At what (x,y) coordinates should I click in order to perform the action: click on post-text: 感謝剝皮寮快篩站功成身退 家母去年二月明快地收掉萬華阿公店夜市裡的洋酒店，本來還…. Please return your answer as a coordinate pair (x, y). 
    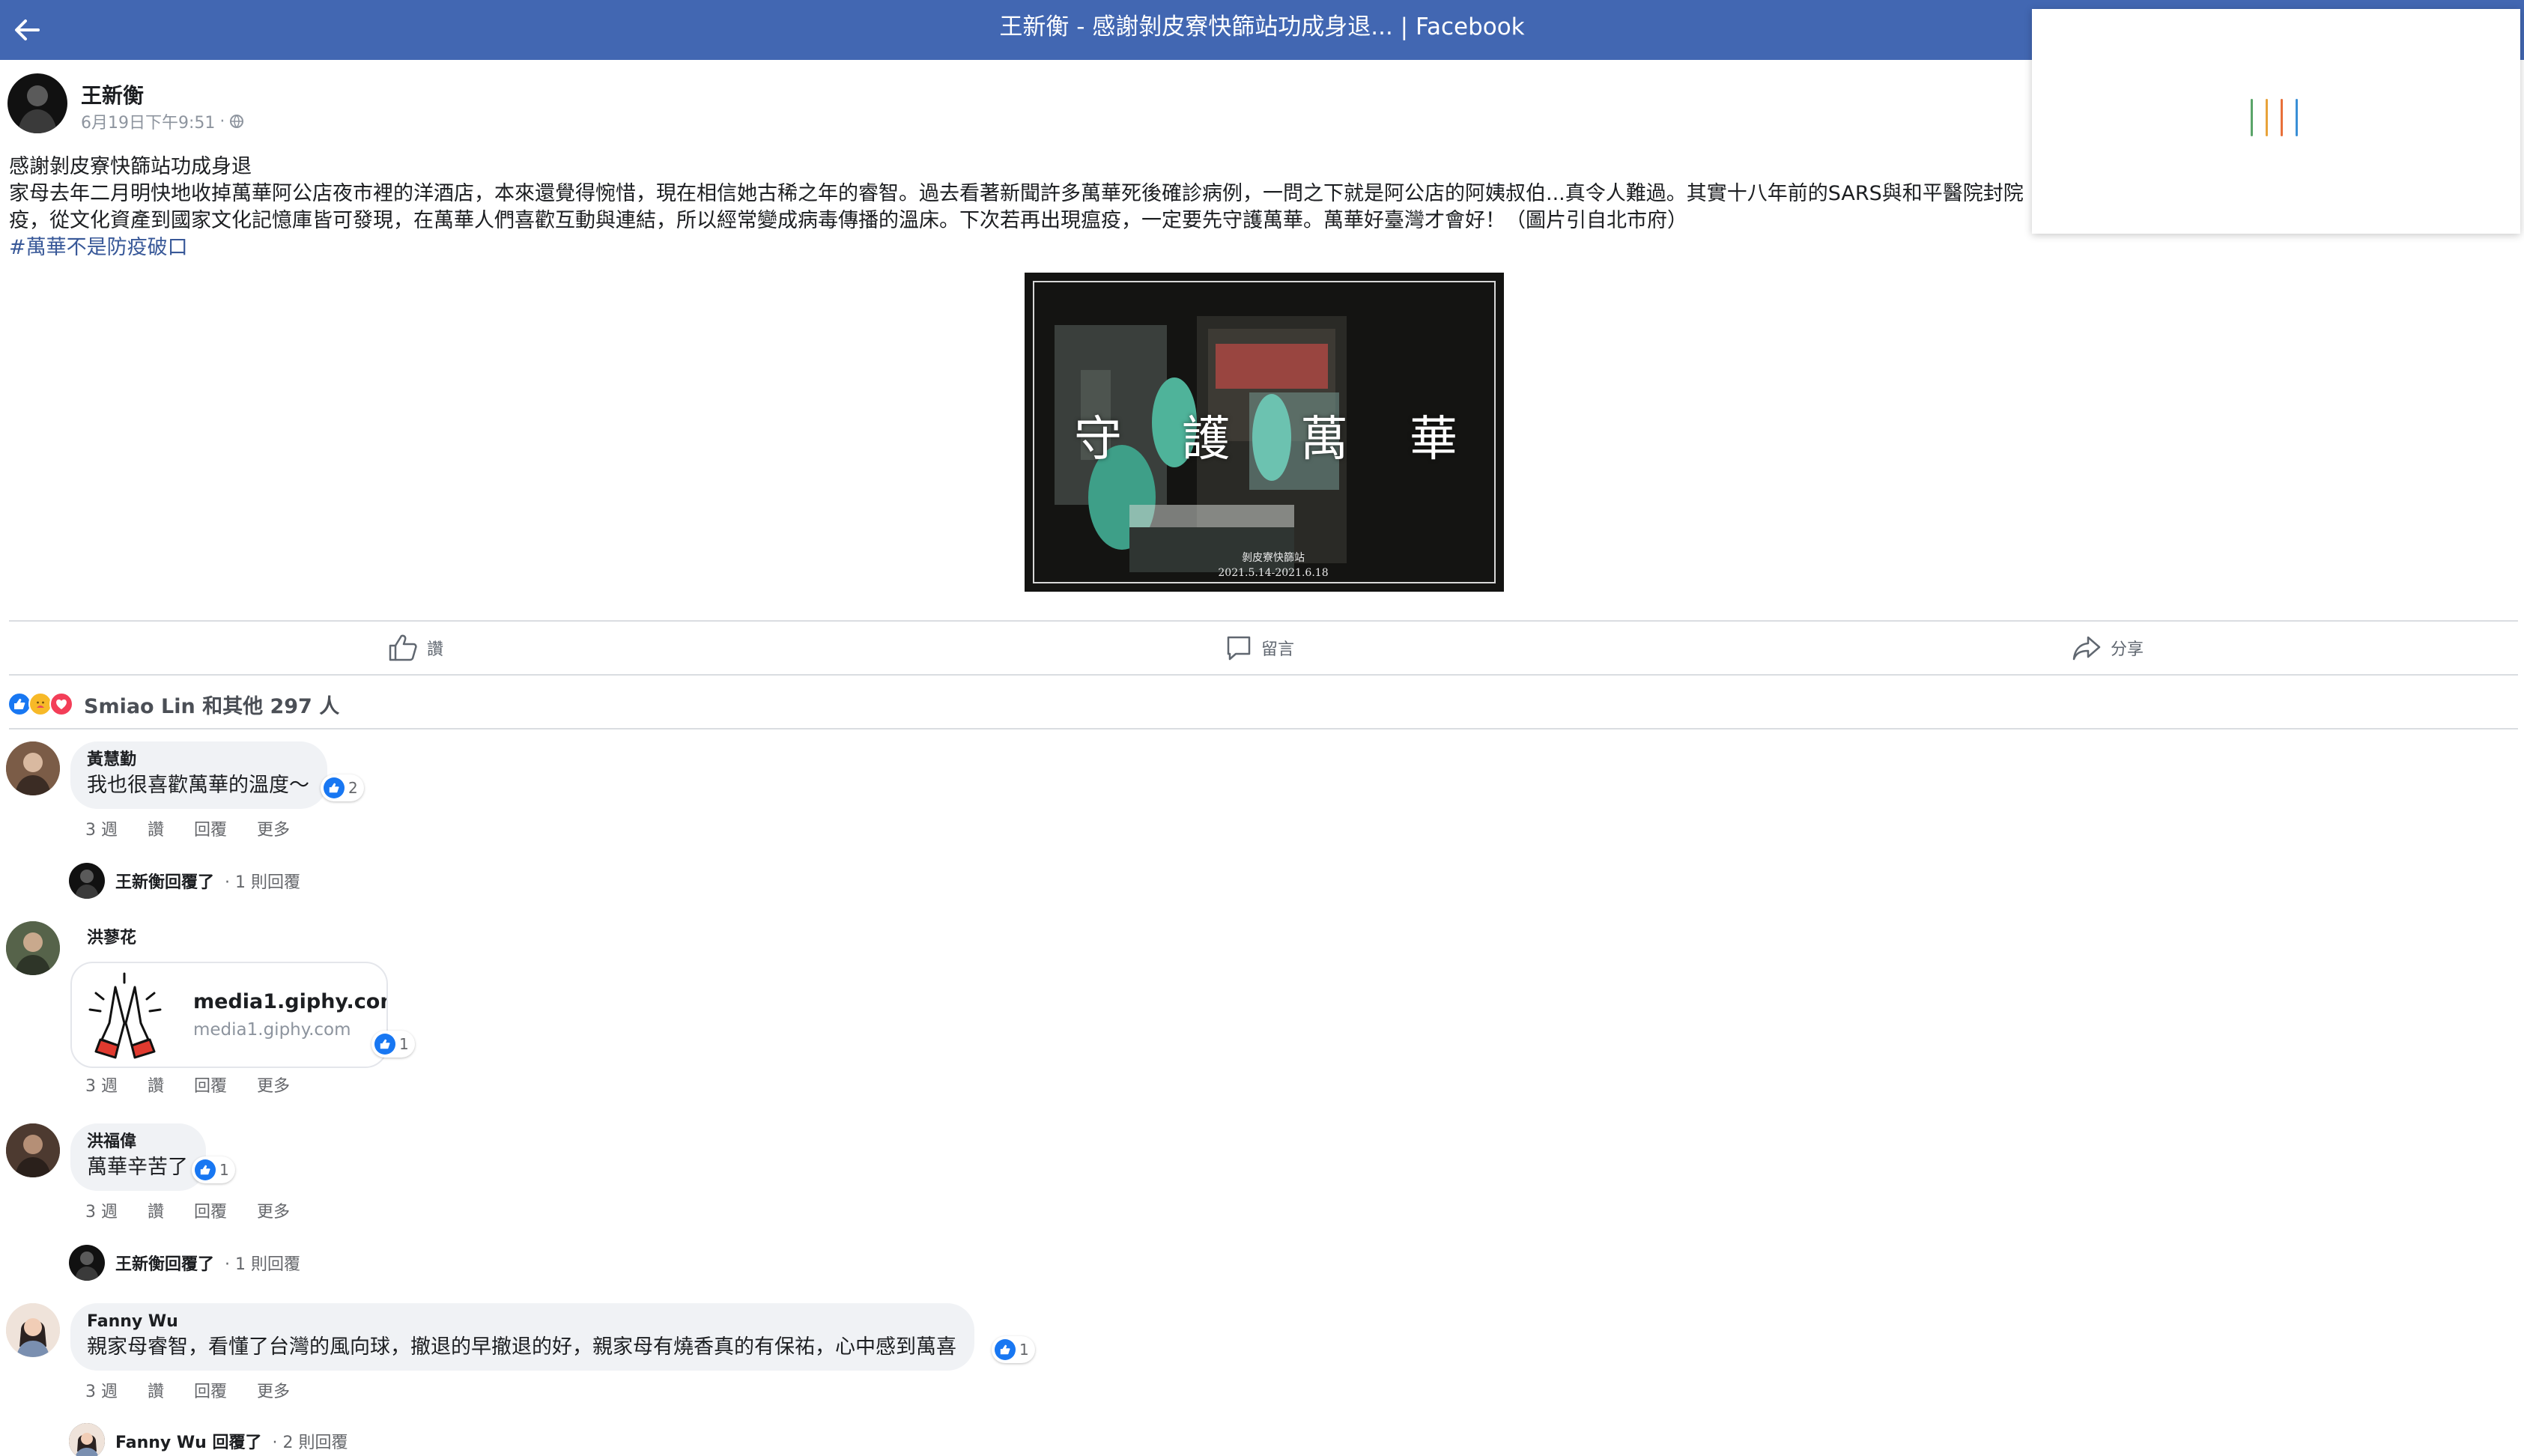
    Looking at the image, I should click on (1020, 207).